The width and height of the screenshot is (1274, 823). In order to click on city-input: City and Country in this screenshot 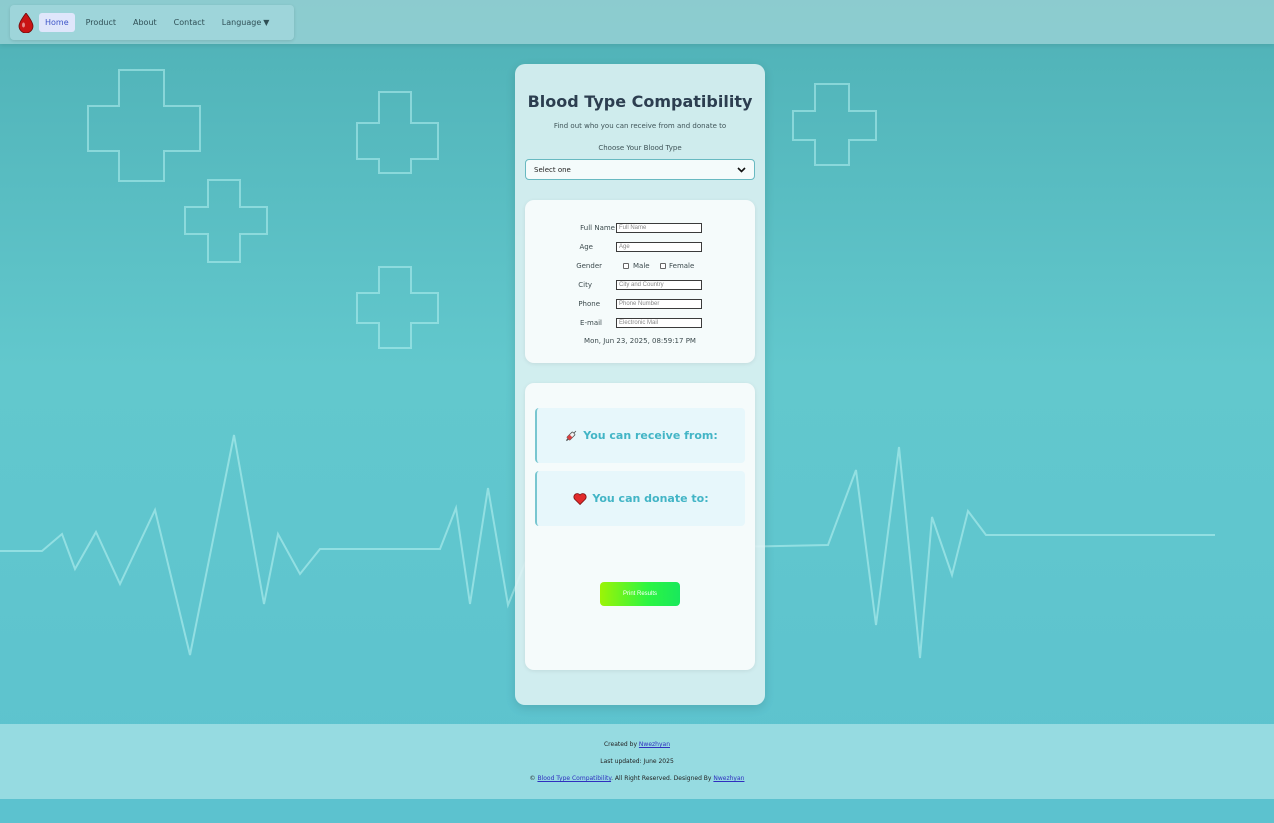, I will do `click(659, 285)`.